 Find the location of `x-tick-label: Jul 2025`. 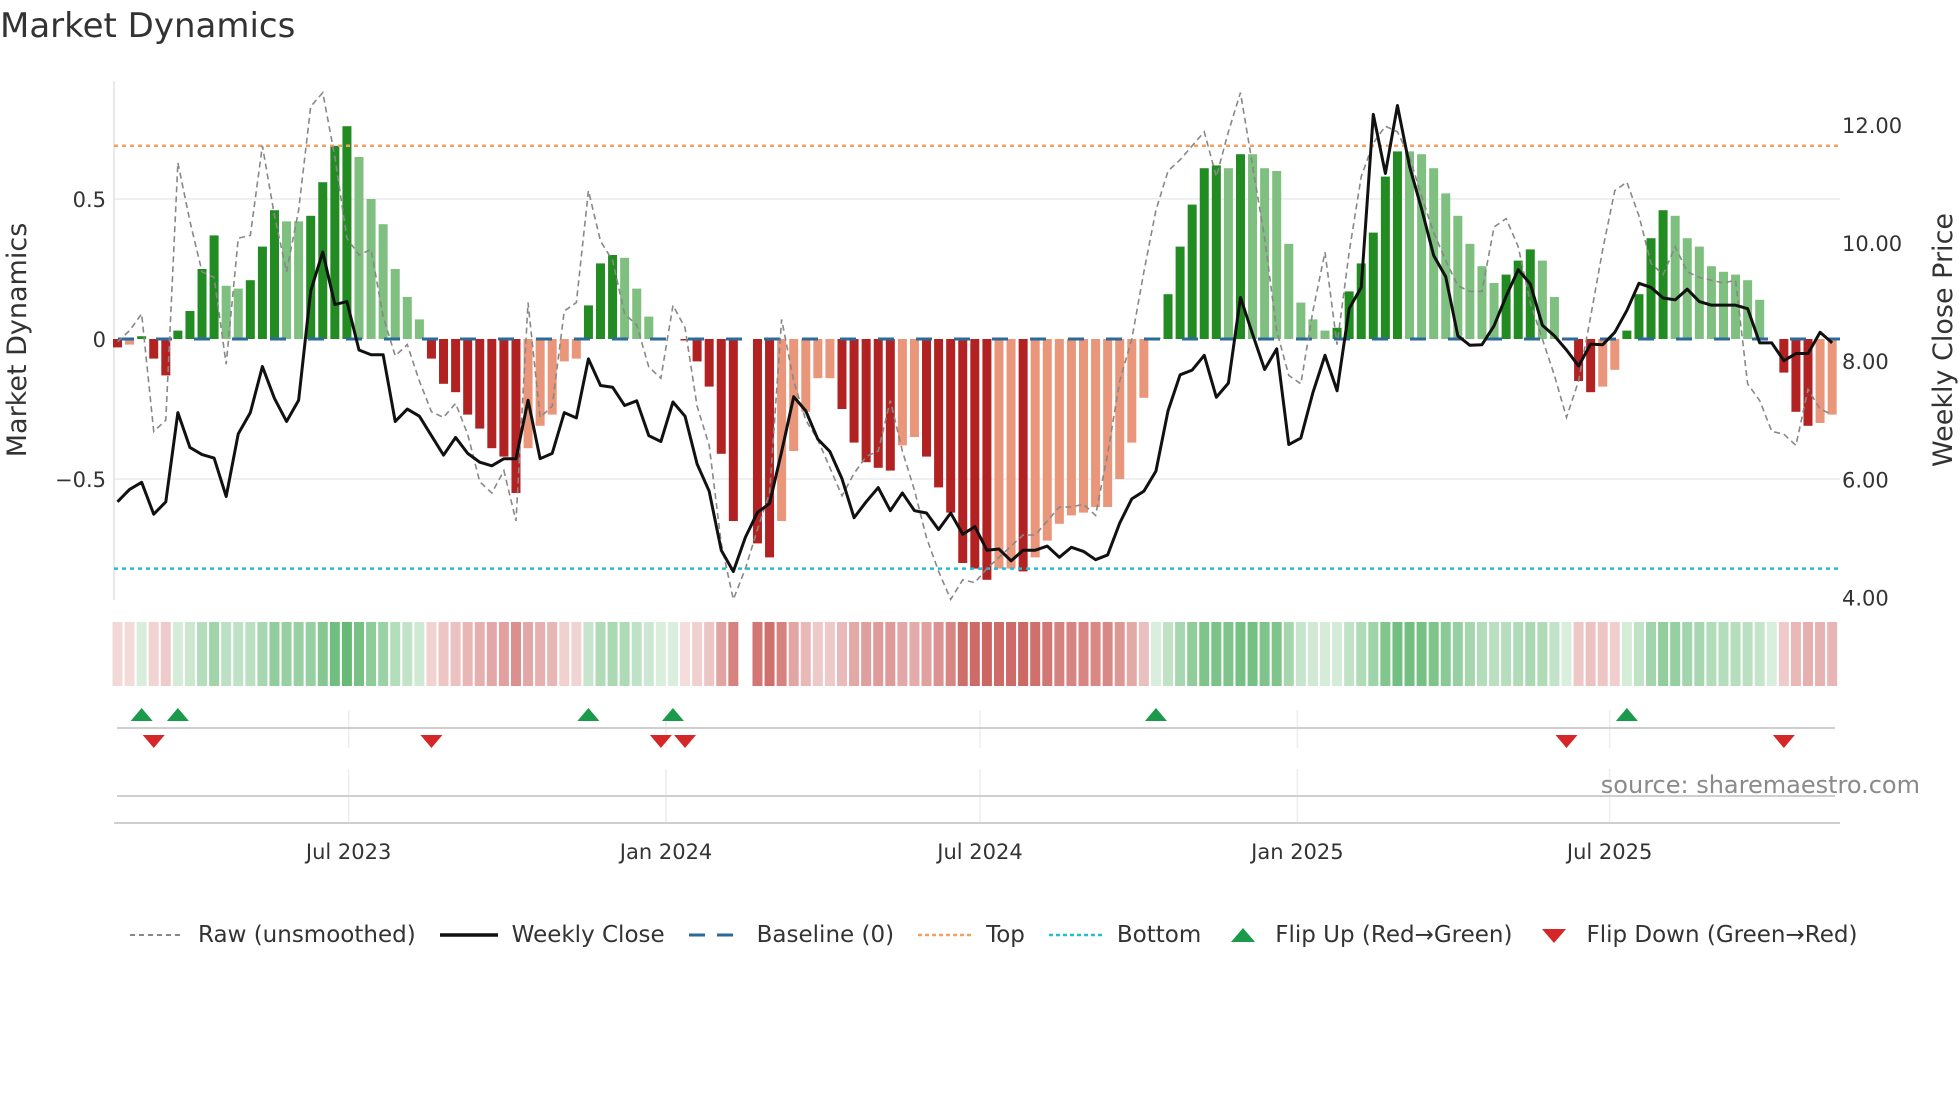

x-tick-label: Jul 2025 is located at coordinates (1608, 852).